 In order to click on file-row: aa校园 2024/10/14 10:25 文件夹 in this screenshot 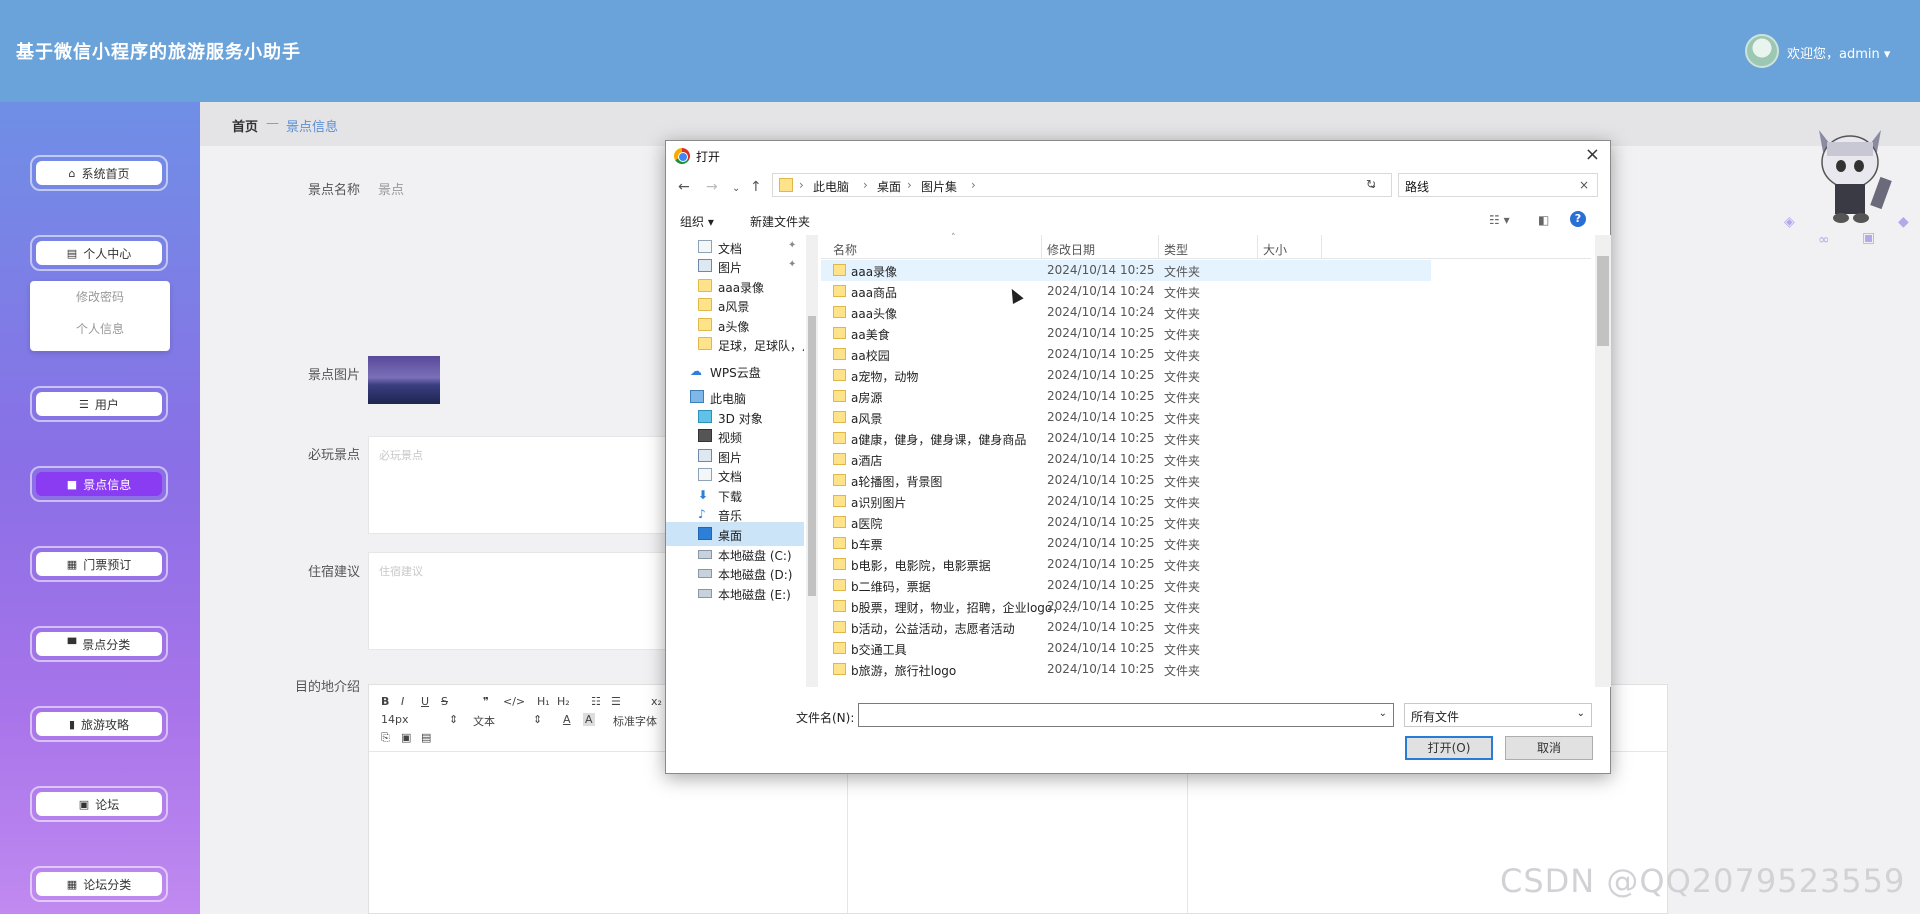, I will do `click(1126, 354)`.